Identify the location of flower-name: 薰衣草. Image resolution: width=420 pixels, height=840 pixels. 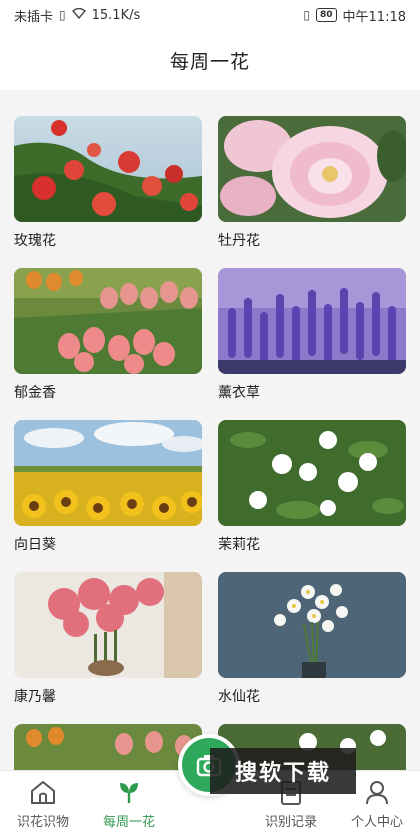
(239, 393).